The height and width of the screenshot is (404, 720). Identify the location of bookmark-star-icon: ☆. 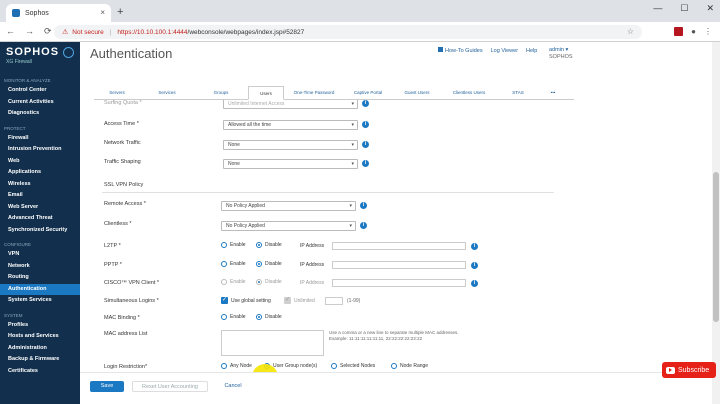
(630, 31).